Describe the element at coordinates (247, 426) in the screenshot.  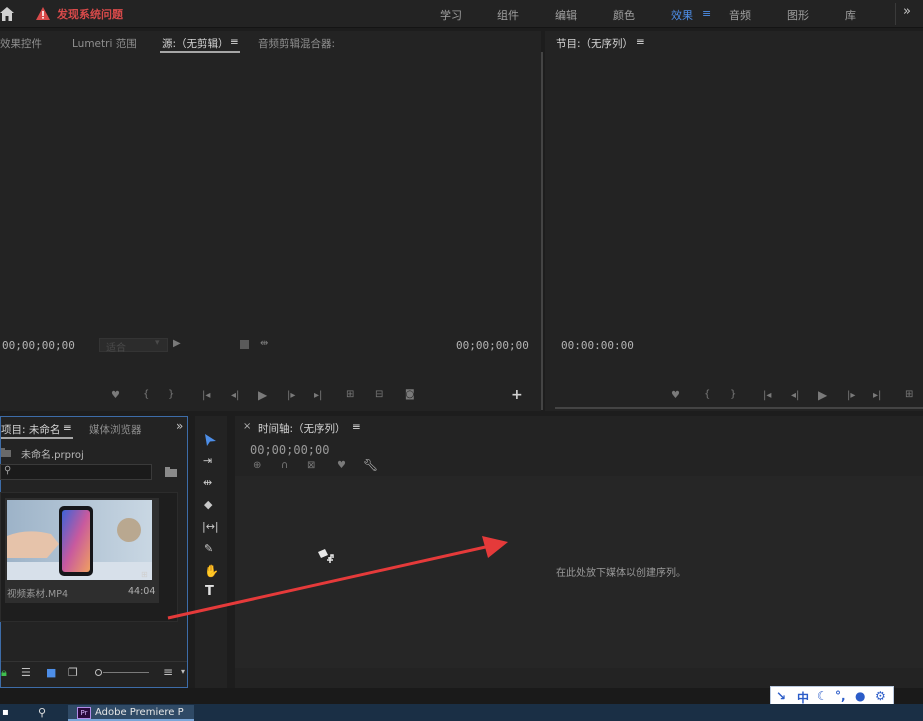
I see `close-icon: ×` at that location.